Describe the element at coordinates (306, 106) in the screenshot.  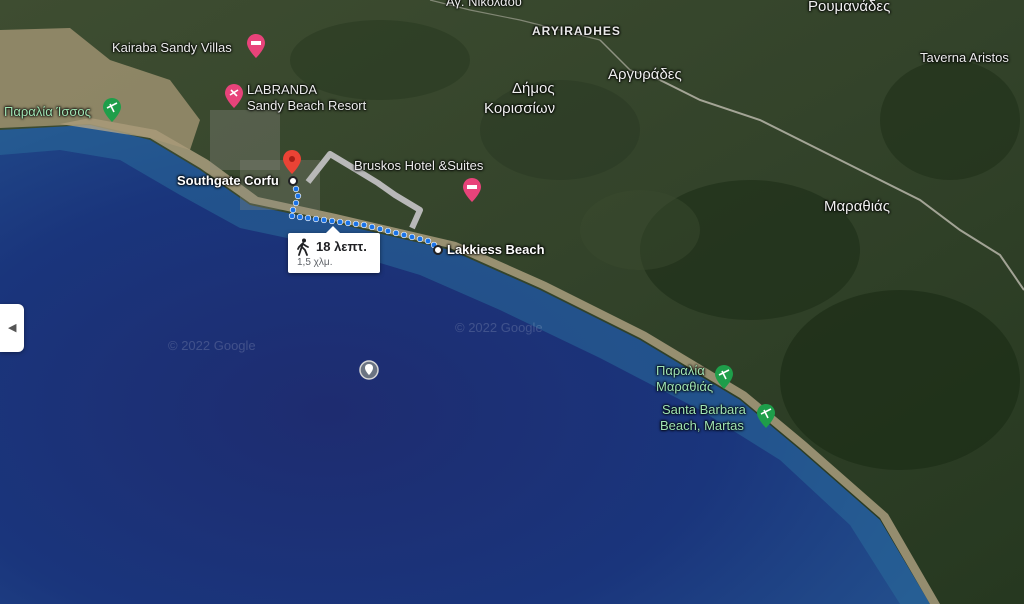
I see `poi-label: Sandy Beach Resort` at that location.